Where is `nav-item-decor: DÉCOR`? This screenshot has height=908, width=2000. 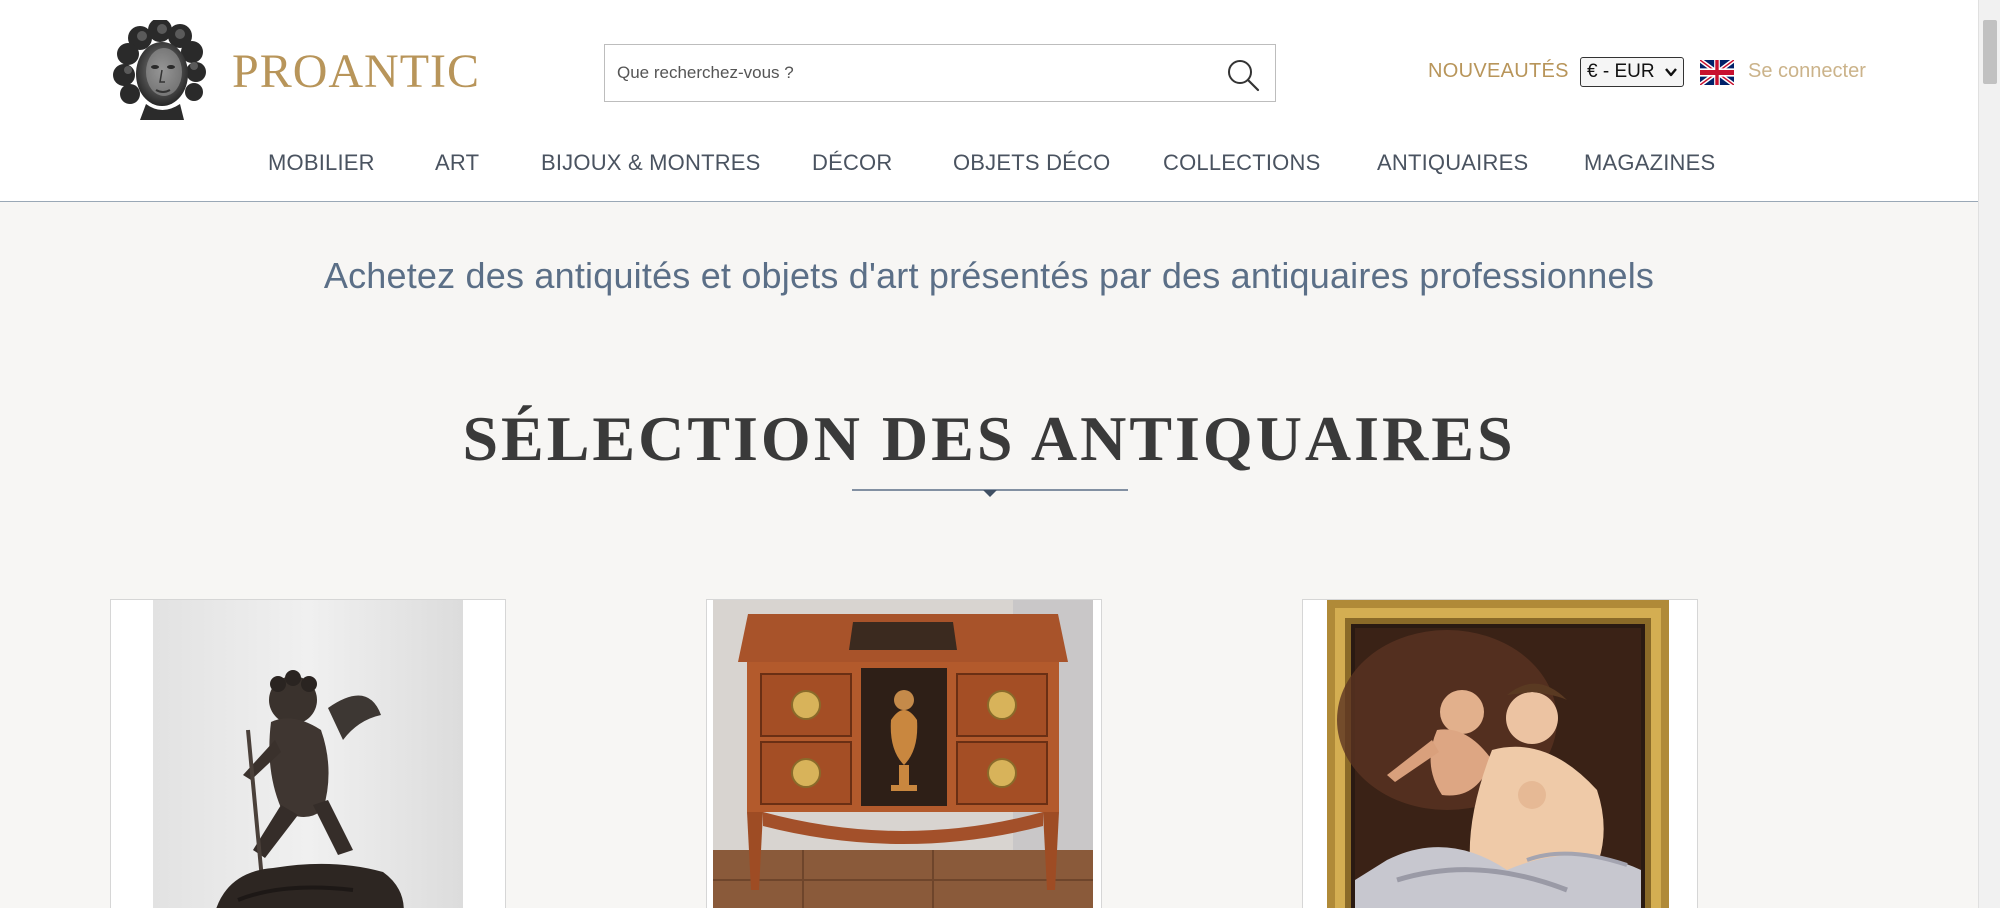
nav-item-decor: DÉCOR is located at coordinates (852, 163).